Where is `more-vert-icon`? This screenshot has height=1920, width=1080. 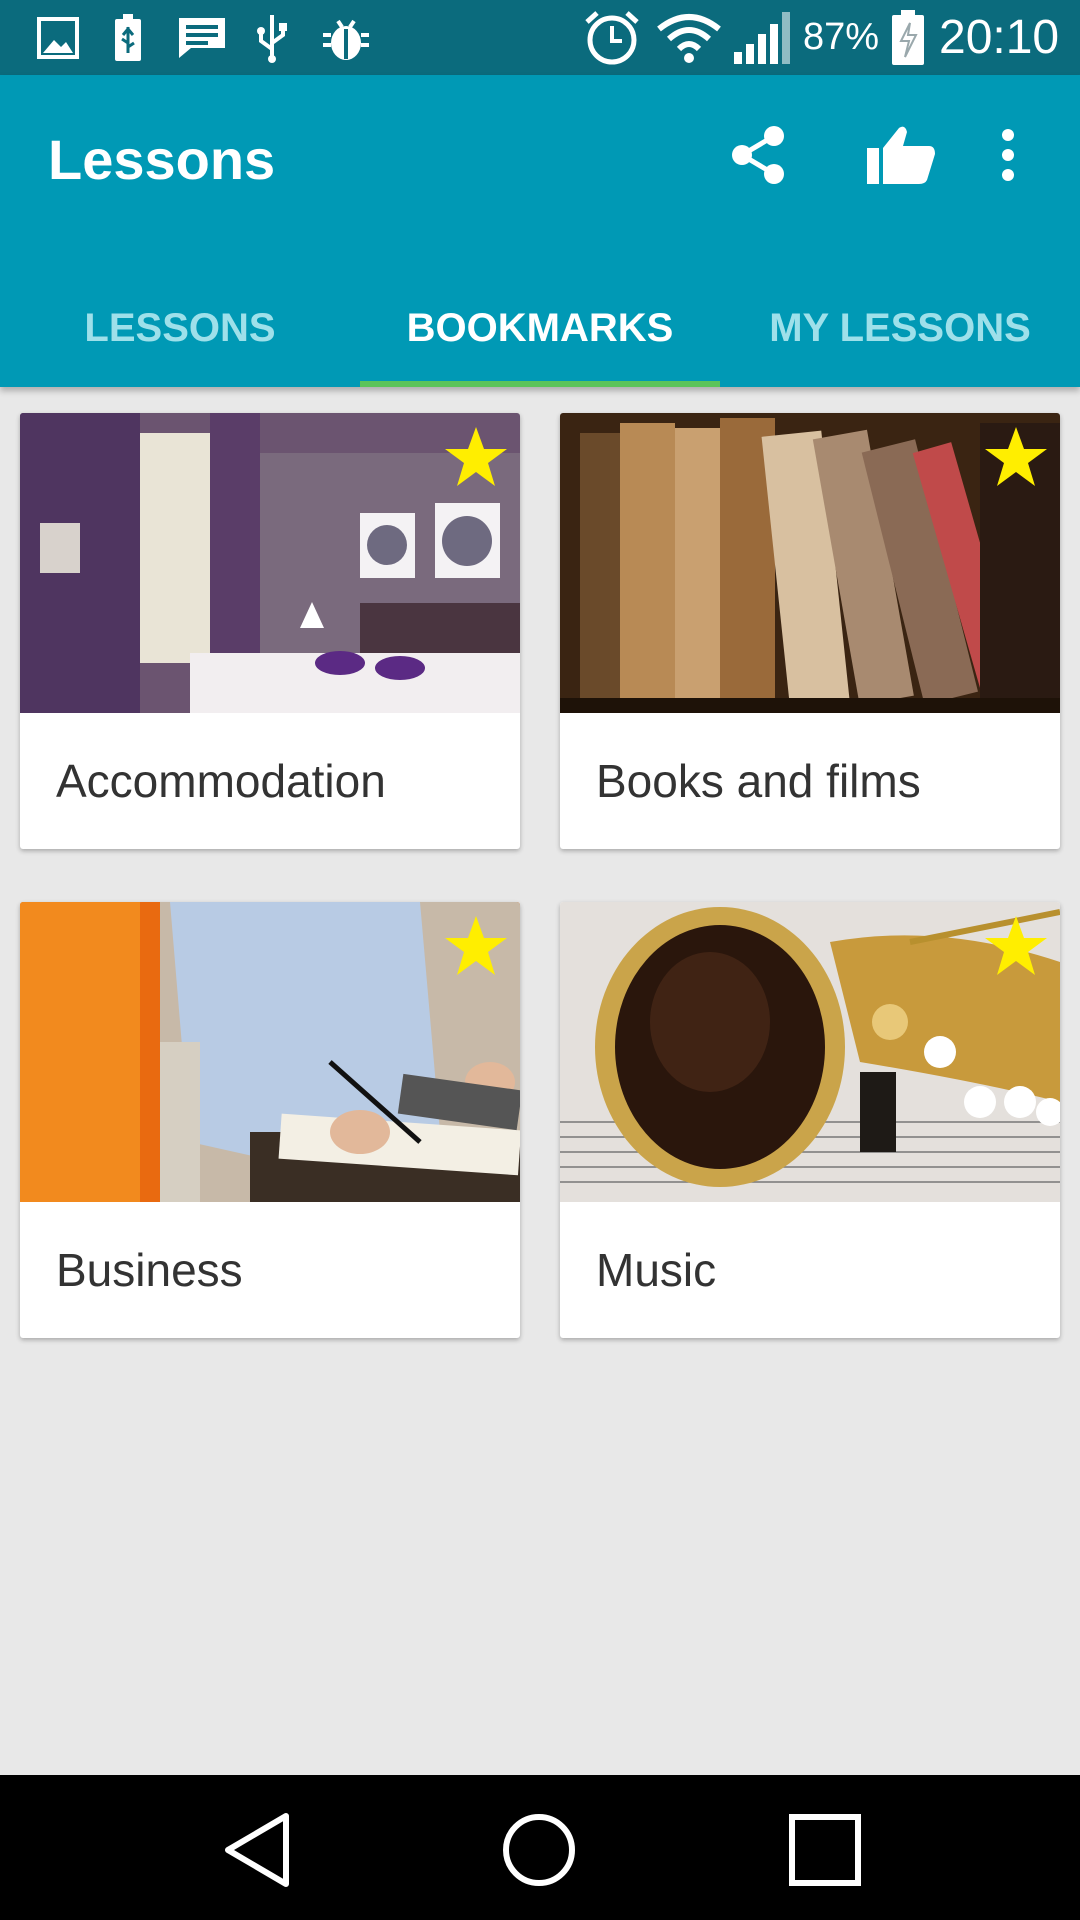
more-vert-icon is located at coordinates (1008, 155).